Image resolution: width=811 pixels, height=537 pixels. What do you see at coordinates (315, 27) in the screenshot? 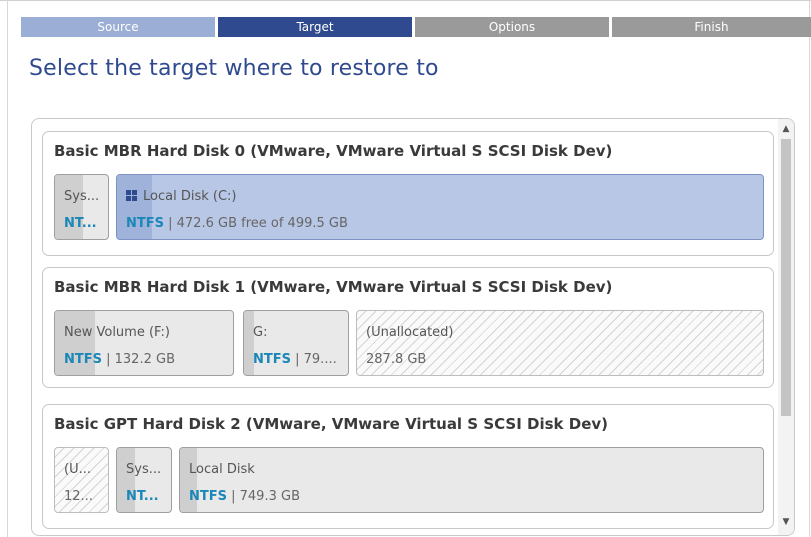
I see `step-target: Target` at bounding box center [315, 27].